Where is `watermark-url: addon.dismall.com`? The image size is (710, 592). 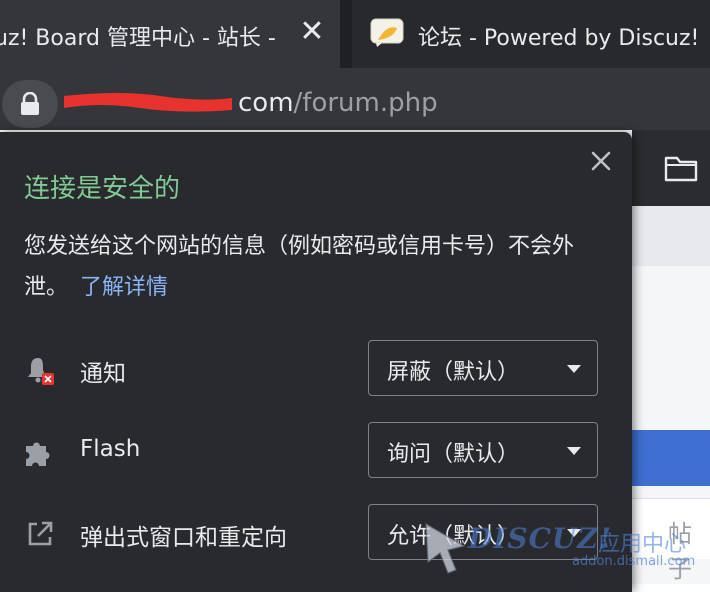
watermark-url: addon.dismall.com is located at coordinates (634, 561).